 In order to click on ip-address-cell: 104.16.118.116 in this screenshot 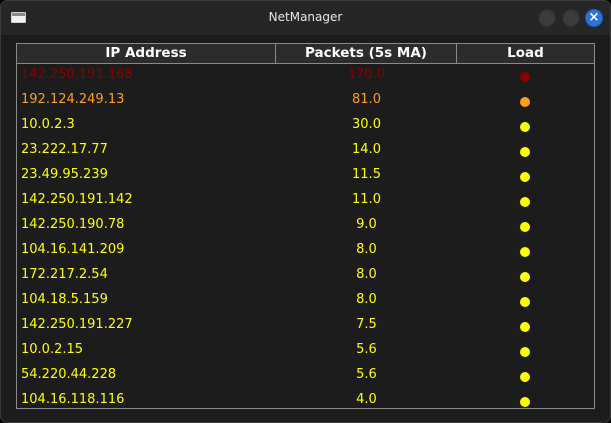, I will do `click(73, 399)`.